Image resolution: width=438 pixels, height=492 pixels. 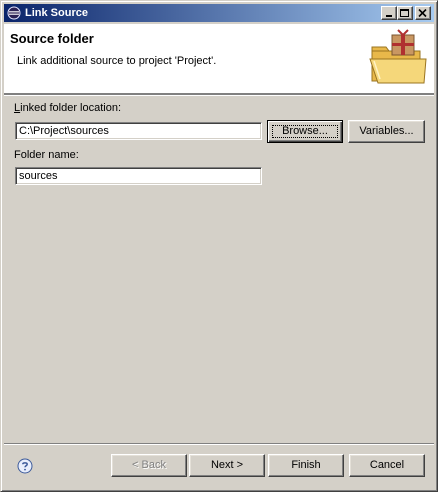 What do you see at coordinates (52, 38) in the screenshot?
I see `page-title: Source folder` at bounding box center [52, 38].